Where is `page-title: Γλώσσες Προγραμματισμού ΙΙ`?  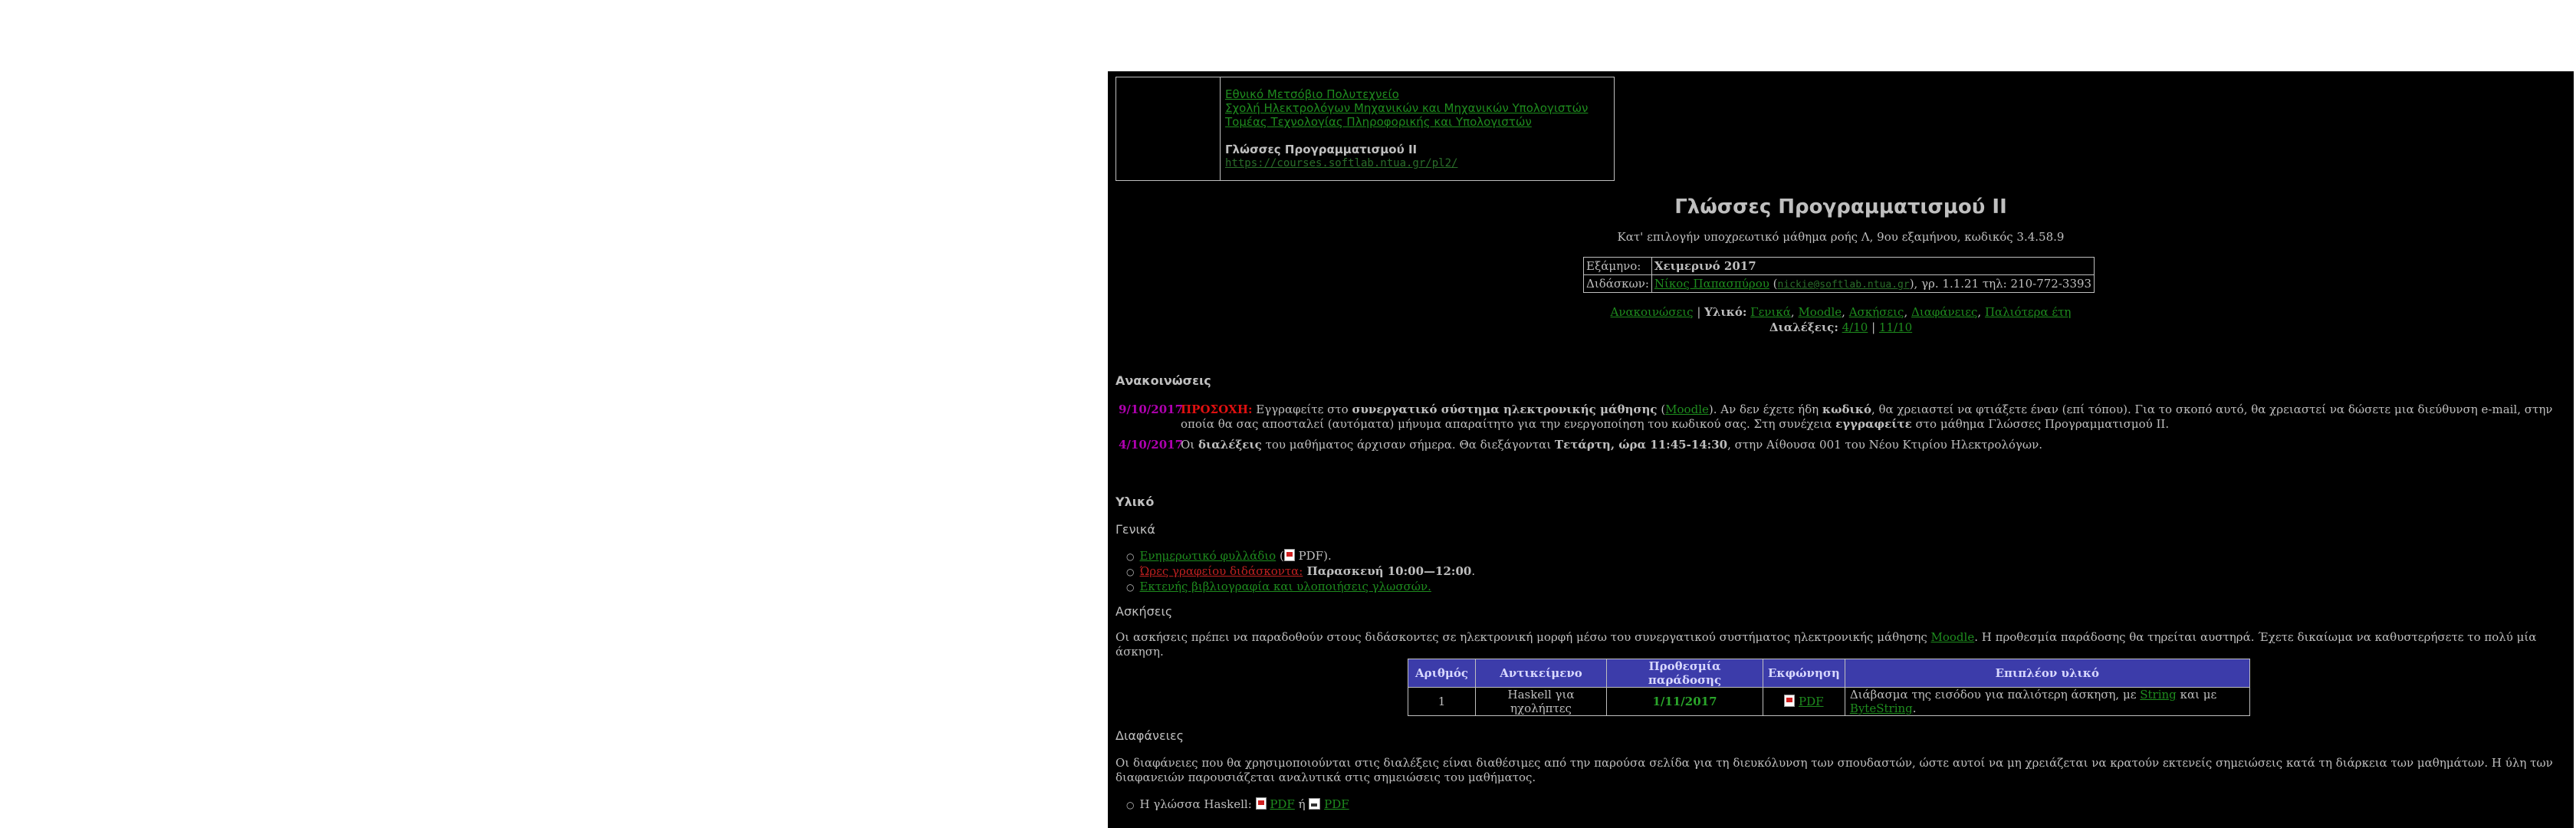
page-title: Γλώσσες Προγραμματισμού ΙΙ is located at coordinates (1841, 208).